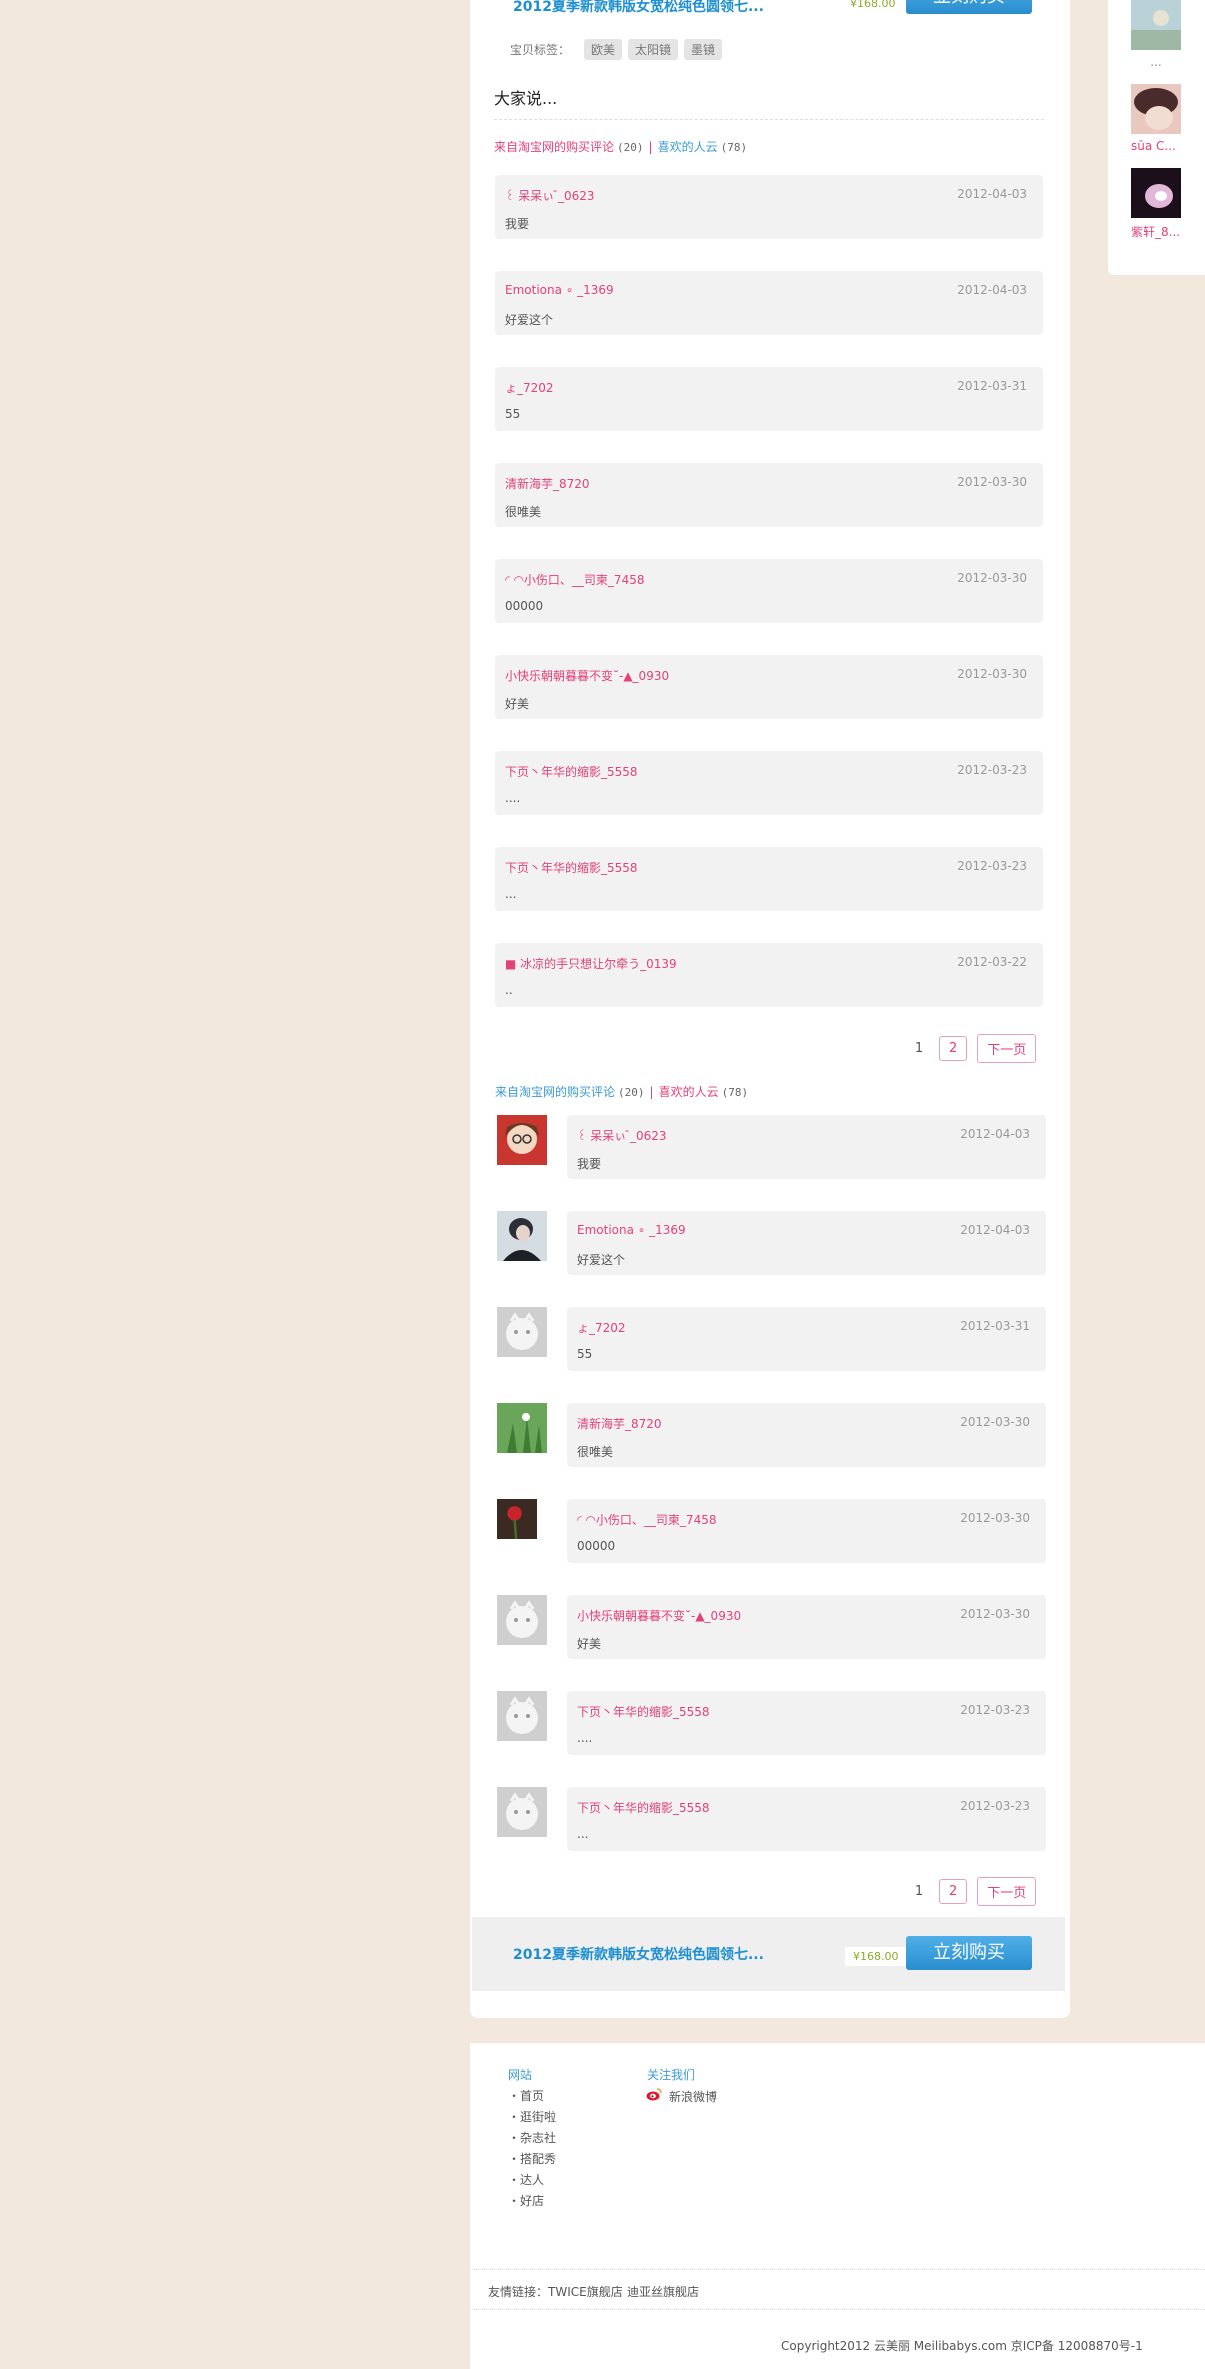 The height and width of the screenshot is (2369, 1205). What do you see at coordinates (873, 5) in the screenshot?
I see `price-top: ¥168.00` at bounding box center [873, 5].